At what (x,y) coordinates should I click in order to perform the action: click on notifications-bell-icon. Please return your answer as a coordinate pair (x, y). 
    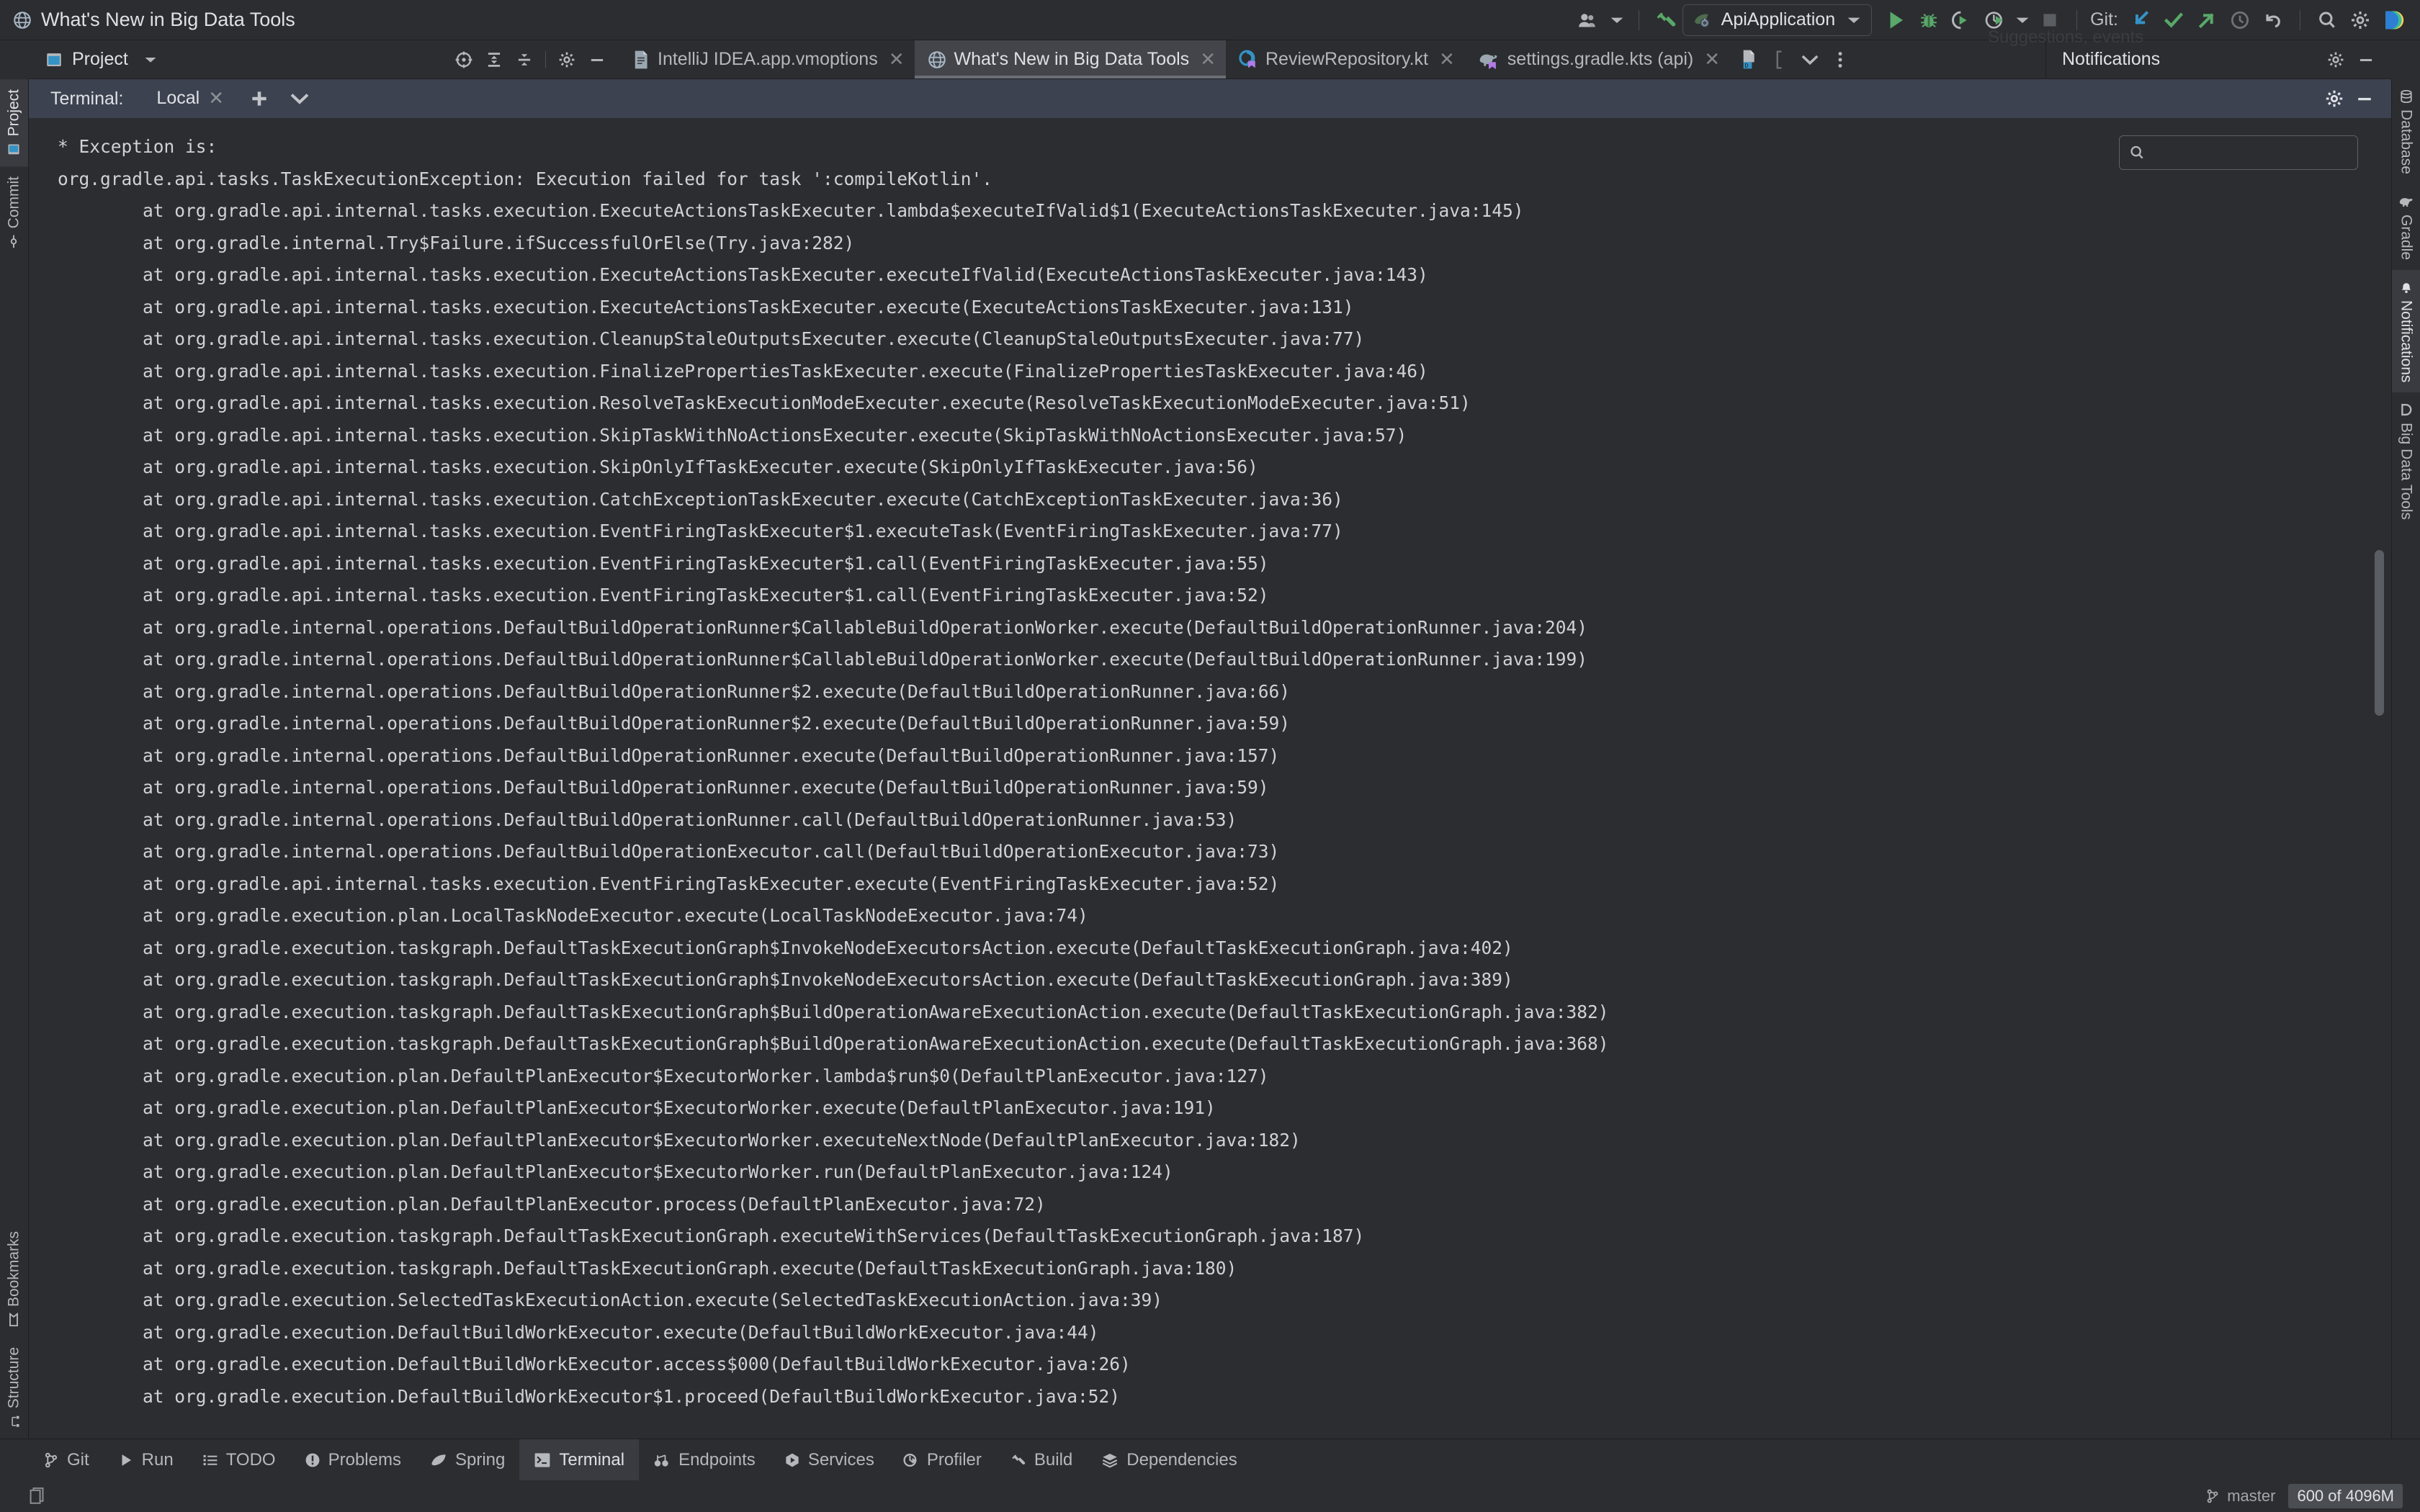
    Looking at the image, I should click on (2406, 287).